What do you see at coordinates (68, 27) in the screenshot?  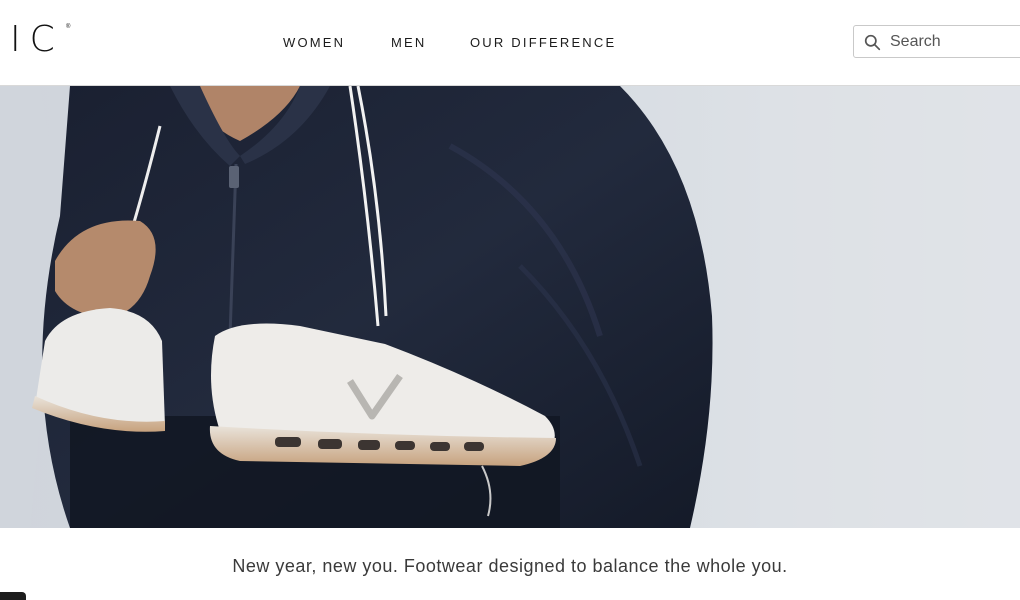 I see `registered-mark: ®` at bounding box center [68, 27].